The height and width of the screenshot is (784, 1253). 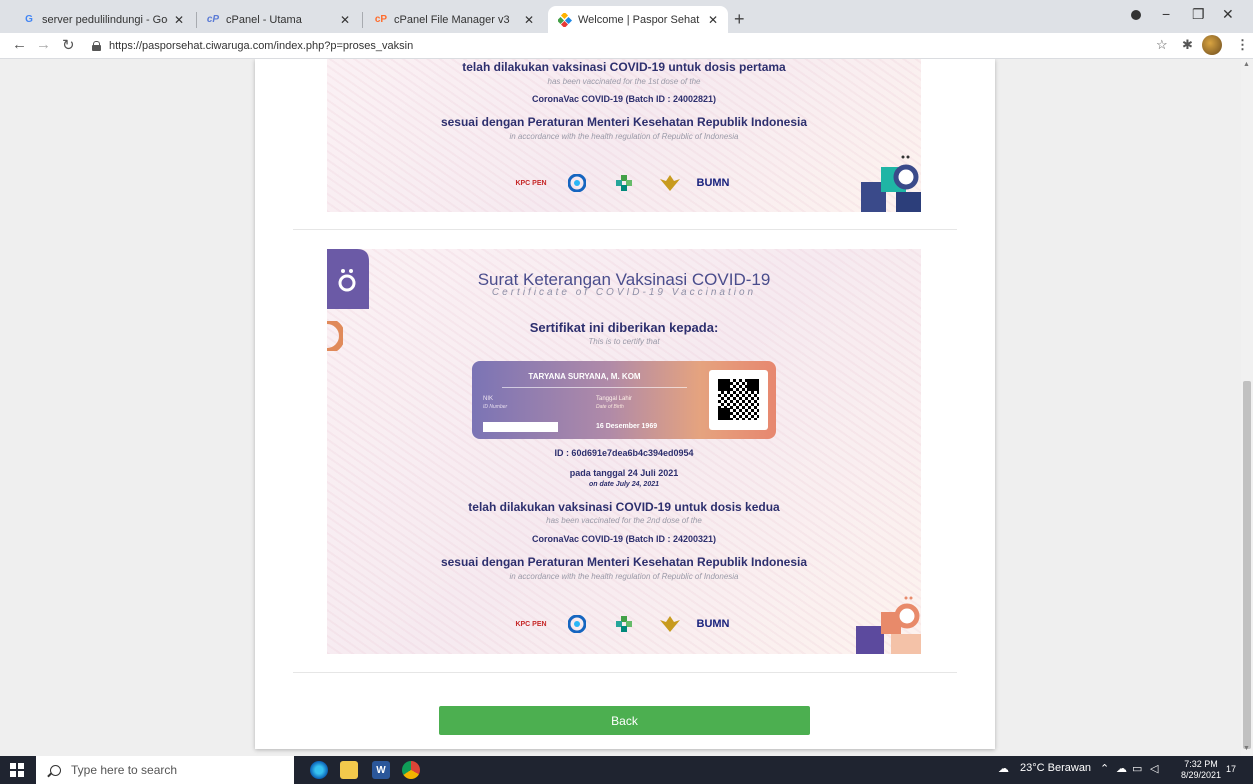 I want to click on volume-icon: ◁, so click(x=1154, y=768).